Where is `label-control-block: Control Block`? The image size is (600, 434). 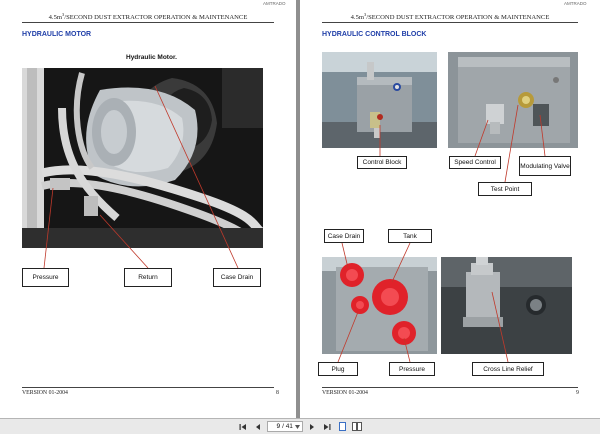
label-control-block: Control Block is located at coordinates (382, 162).